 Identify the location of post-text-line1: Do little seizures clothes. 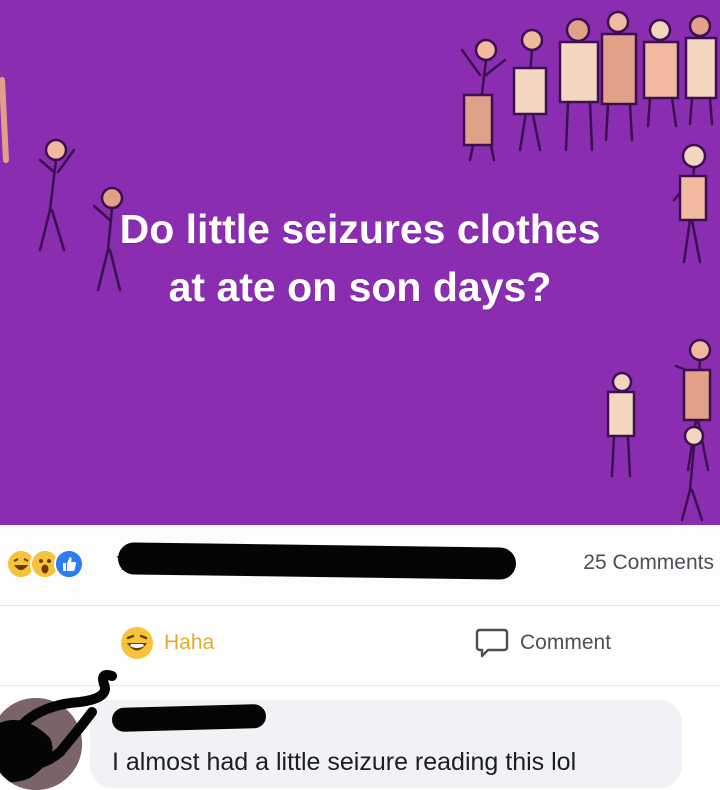
(360, 229).